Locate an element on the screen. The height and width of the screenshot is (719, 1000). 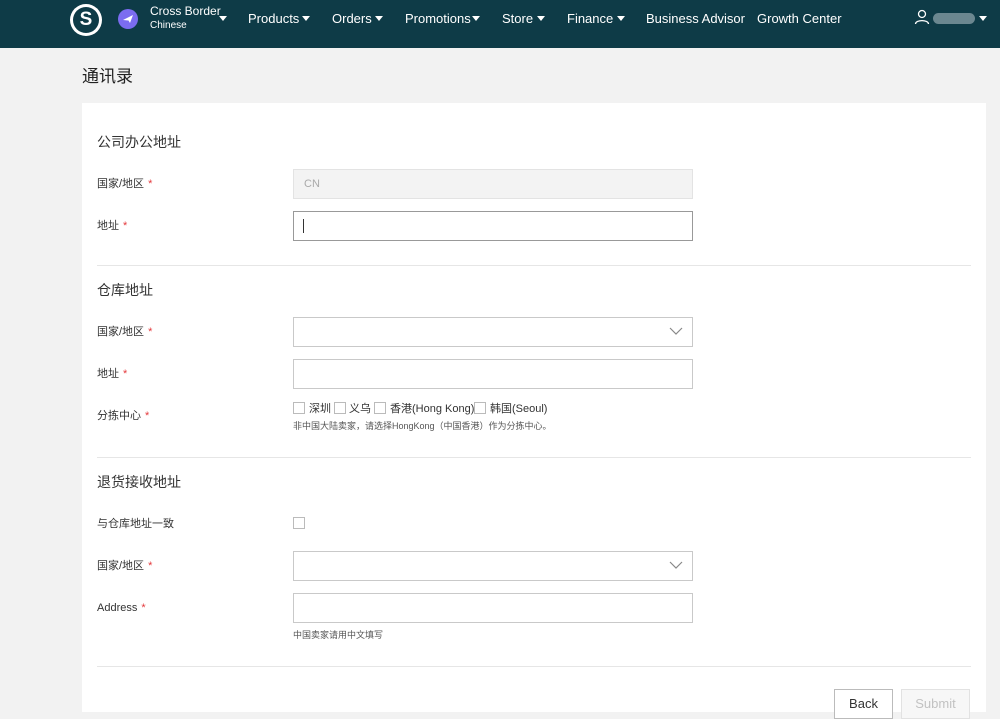
sorting-center-label: 分拣中心 * is located at coordinates (123, 416).